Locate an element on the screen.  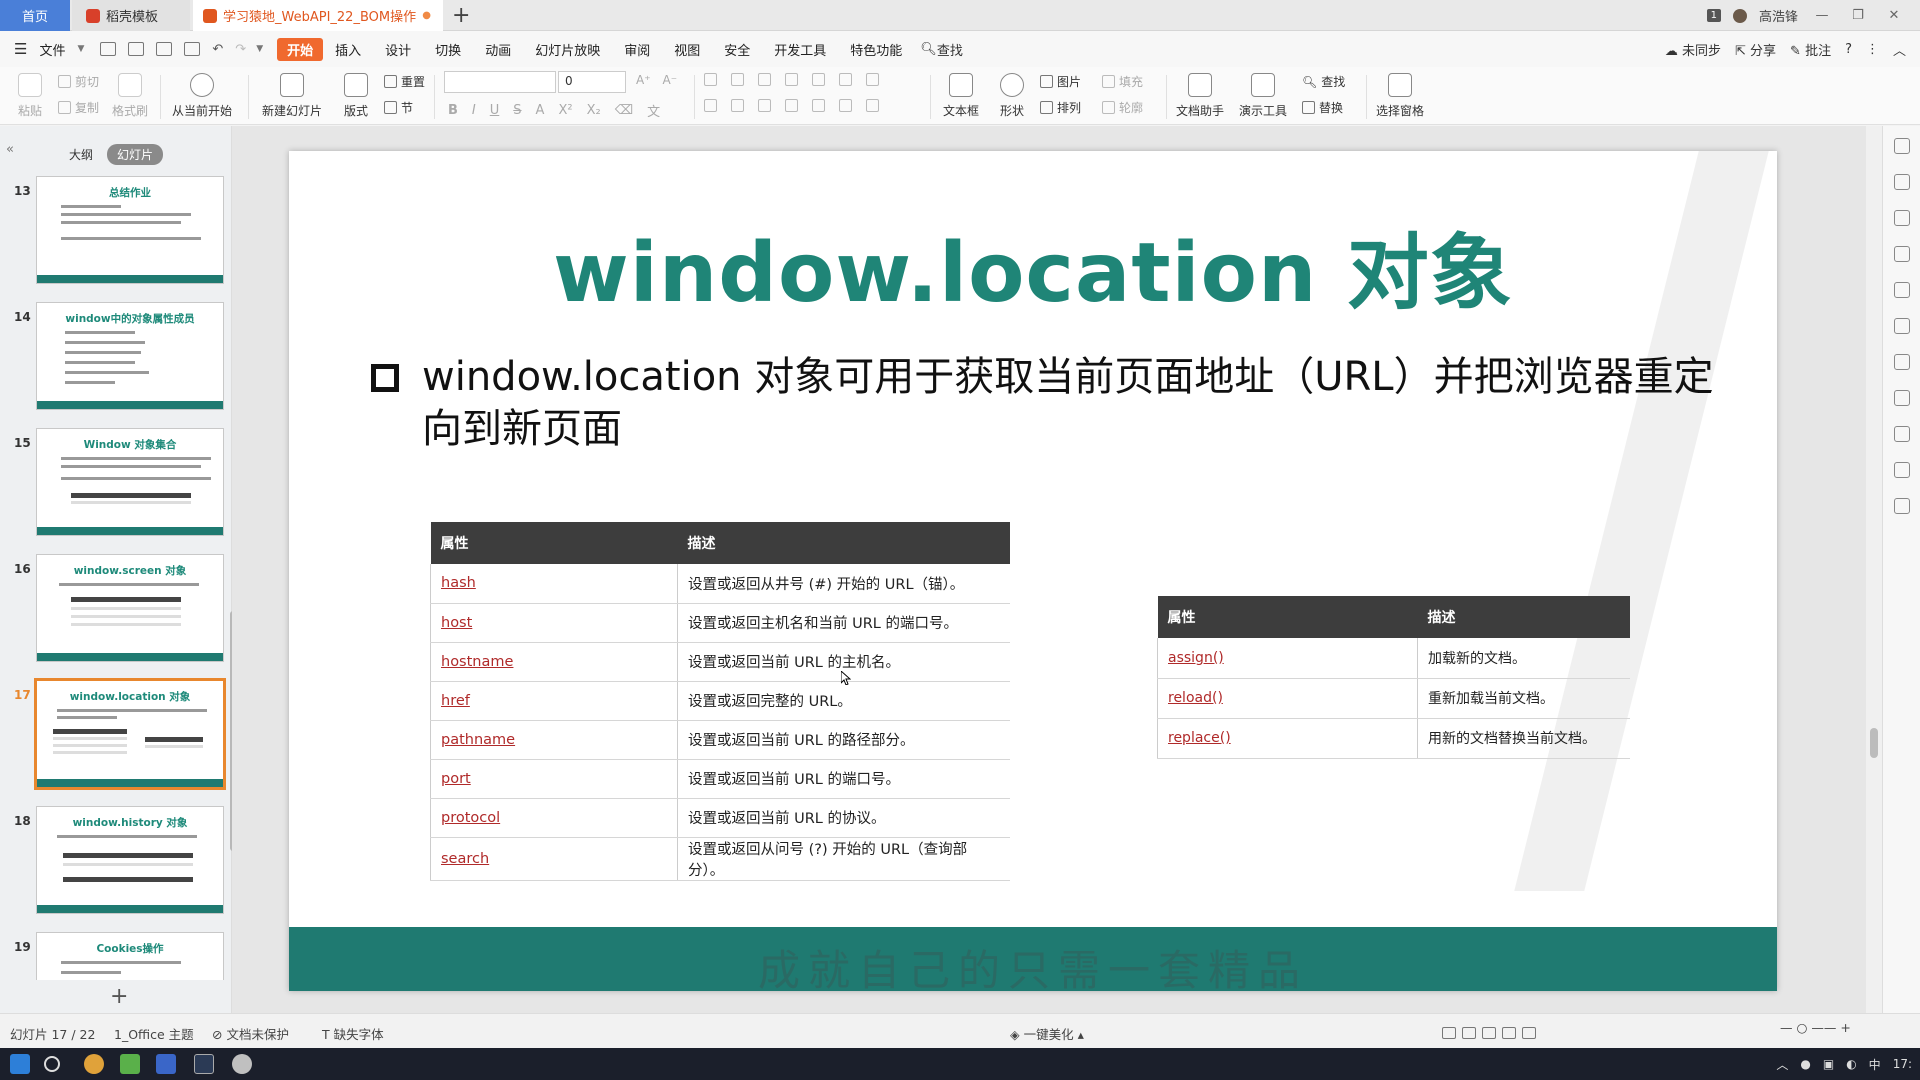
fill-button: 填充 is located at coordinates (1122, 81).